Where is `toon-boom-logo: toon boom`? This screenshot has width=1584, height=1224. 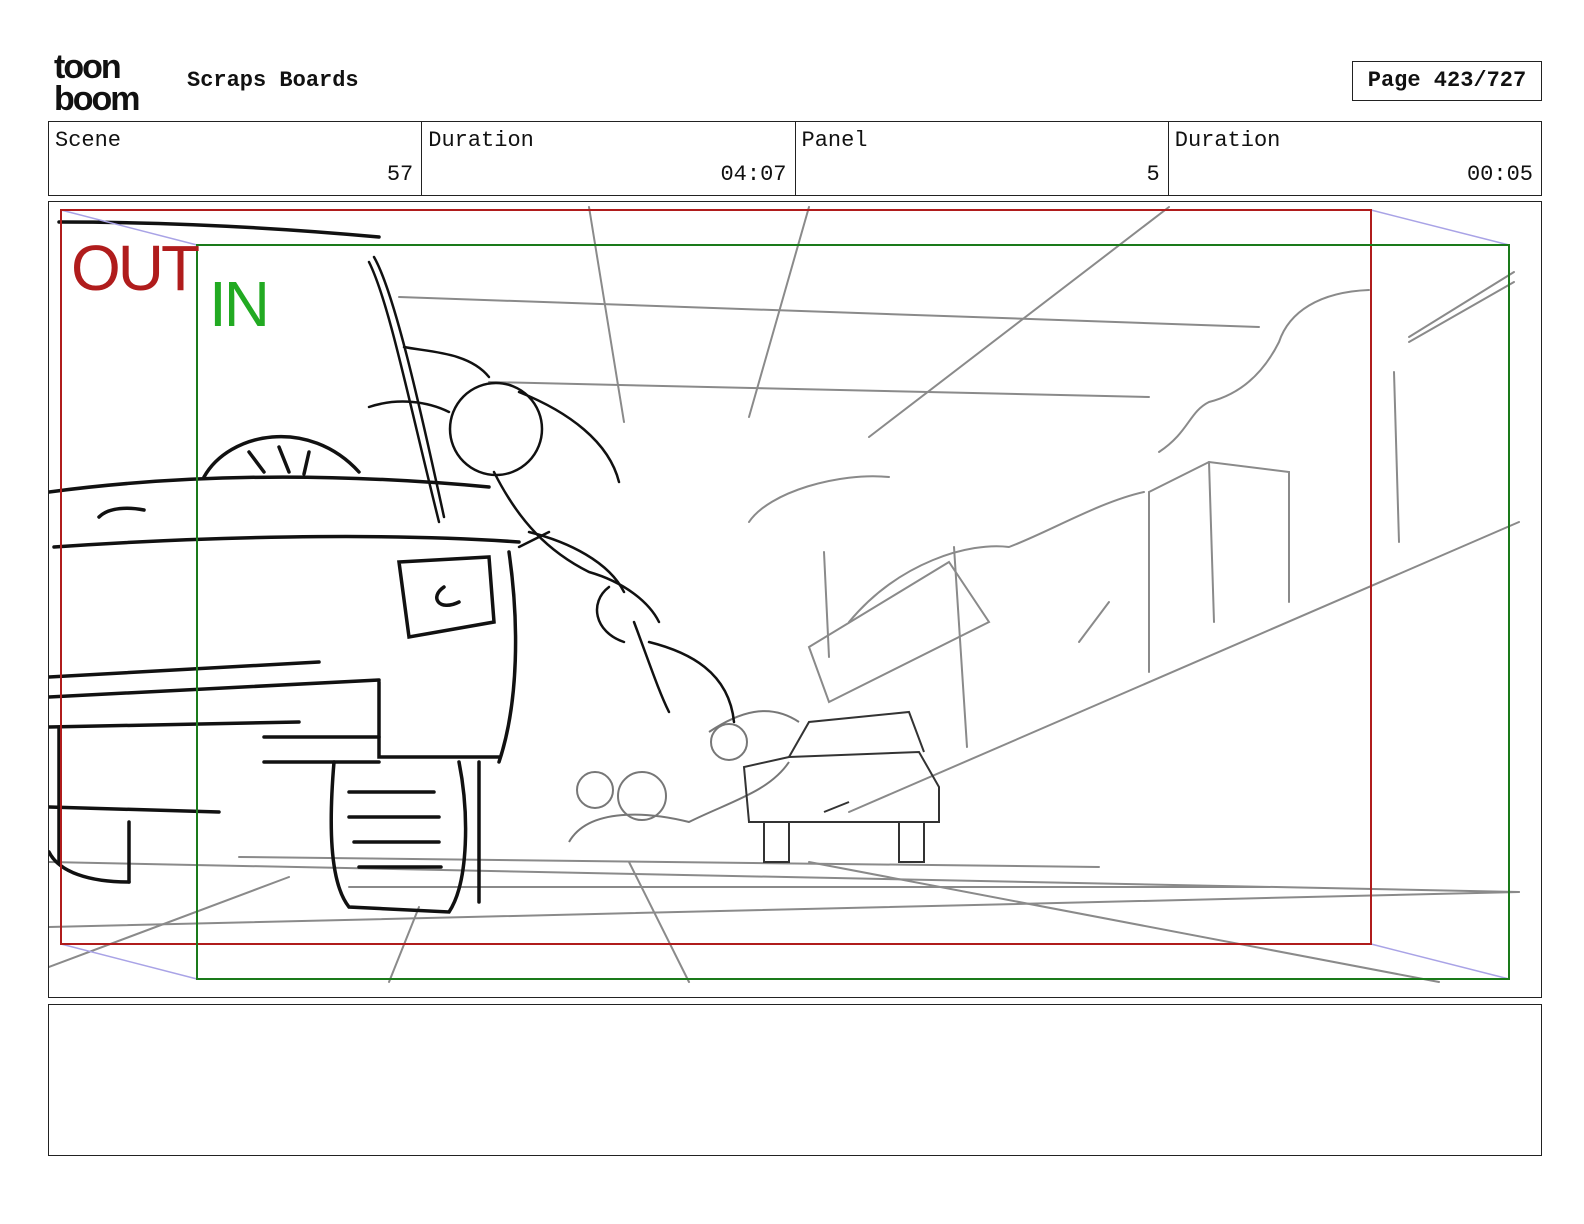
toon-boom-logo: toon boom is located at coordinates (97, 81).